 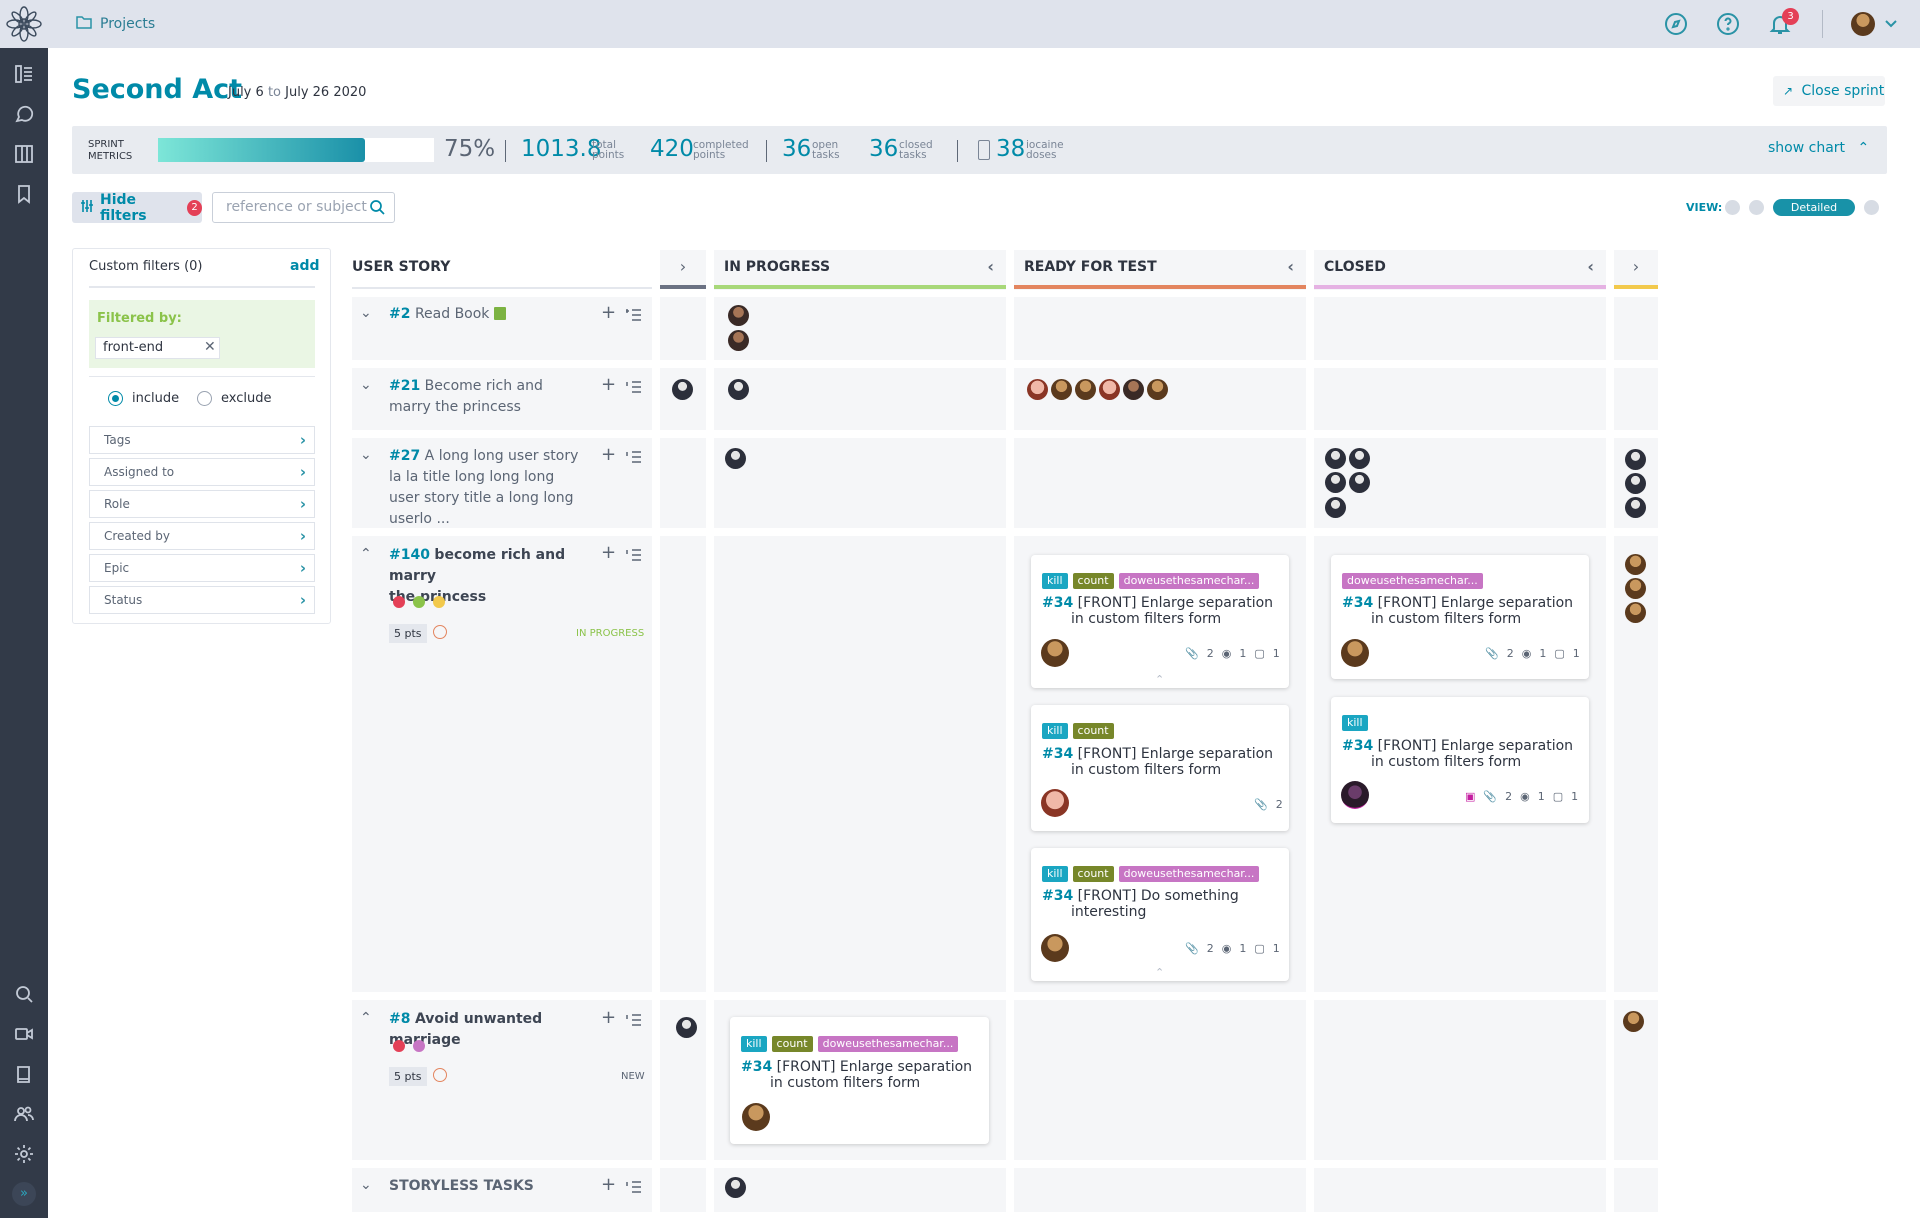 I want to click on view-option-compact, so click(x=1732, y=207).